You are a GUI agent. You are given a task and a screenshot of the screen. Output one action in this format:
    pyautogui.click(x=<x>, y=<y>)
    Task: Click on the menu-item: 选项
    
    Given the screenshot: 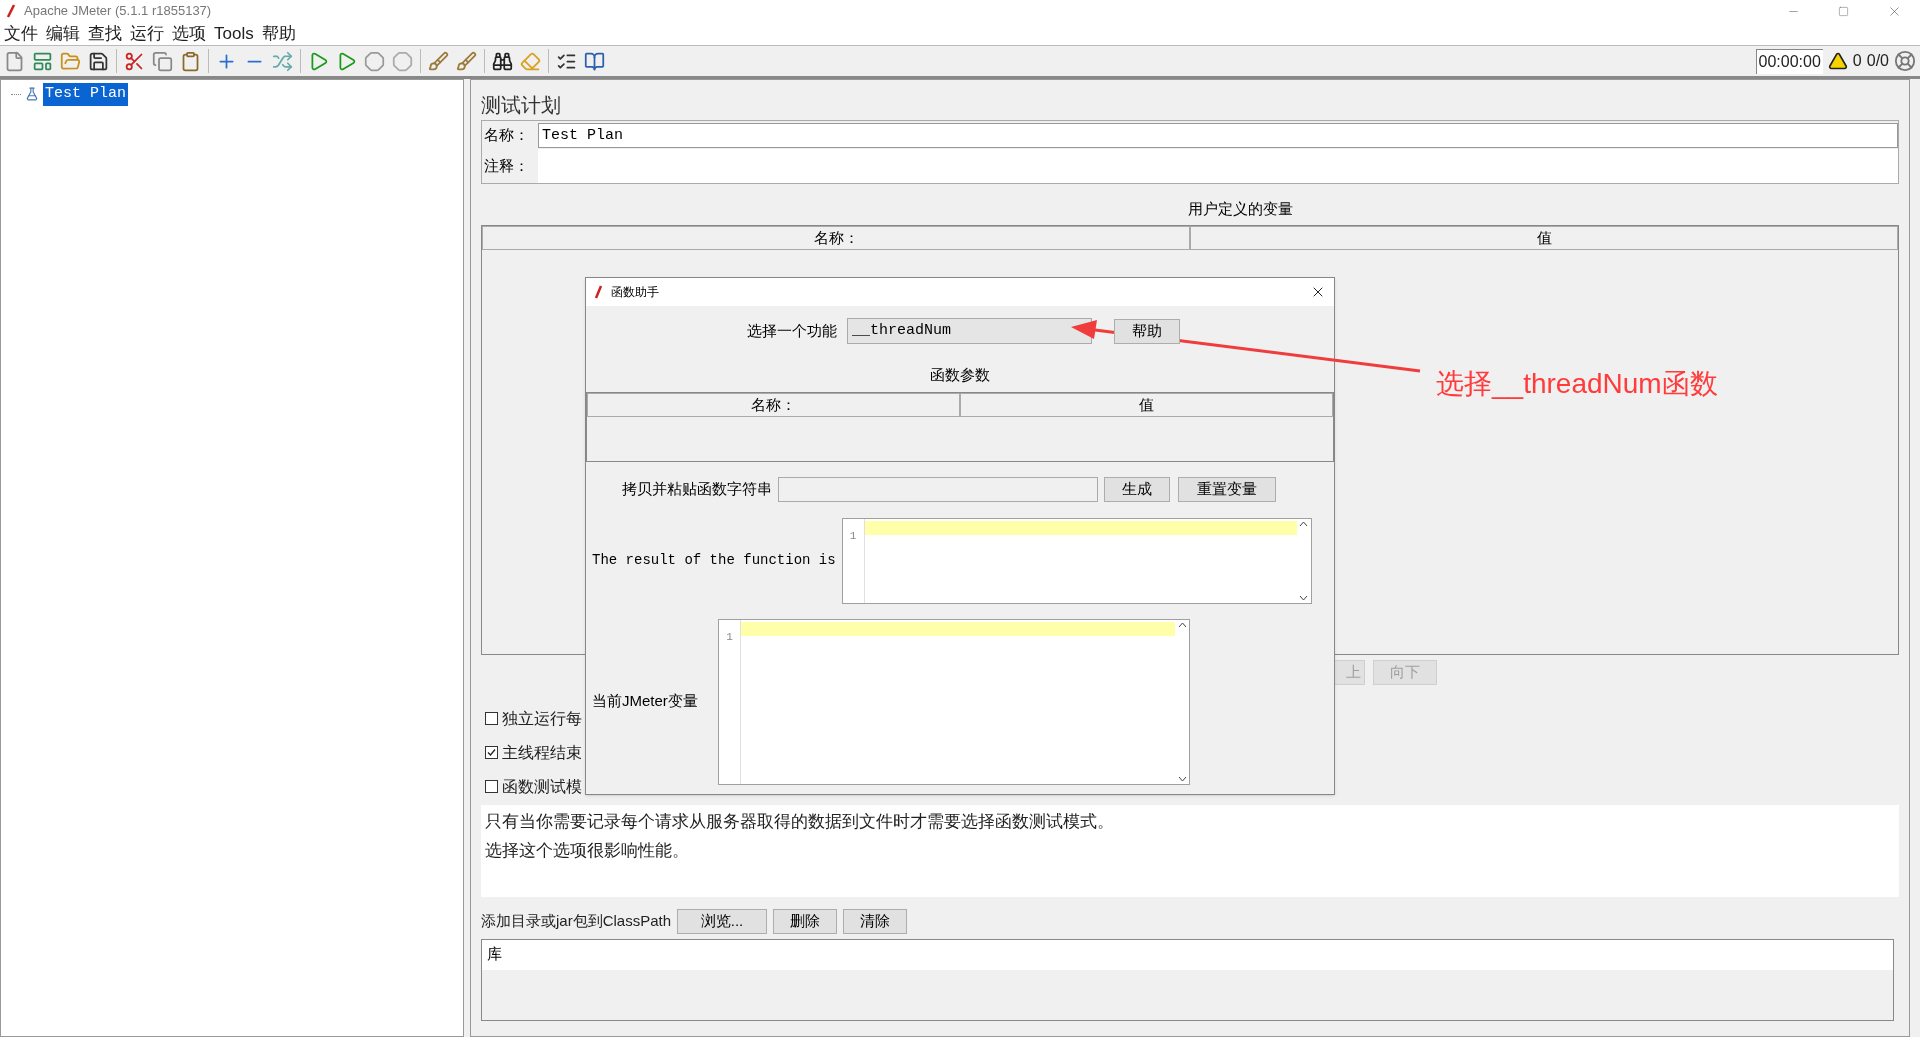 What is the action you would take?
    pyautogui.click(x=189, y=33)
    